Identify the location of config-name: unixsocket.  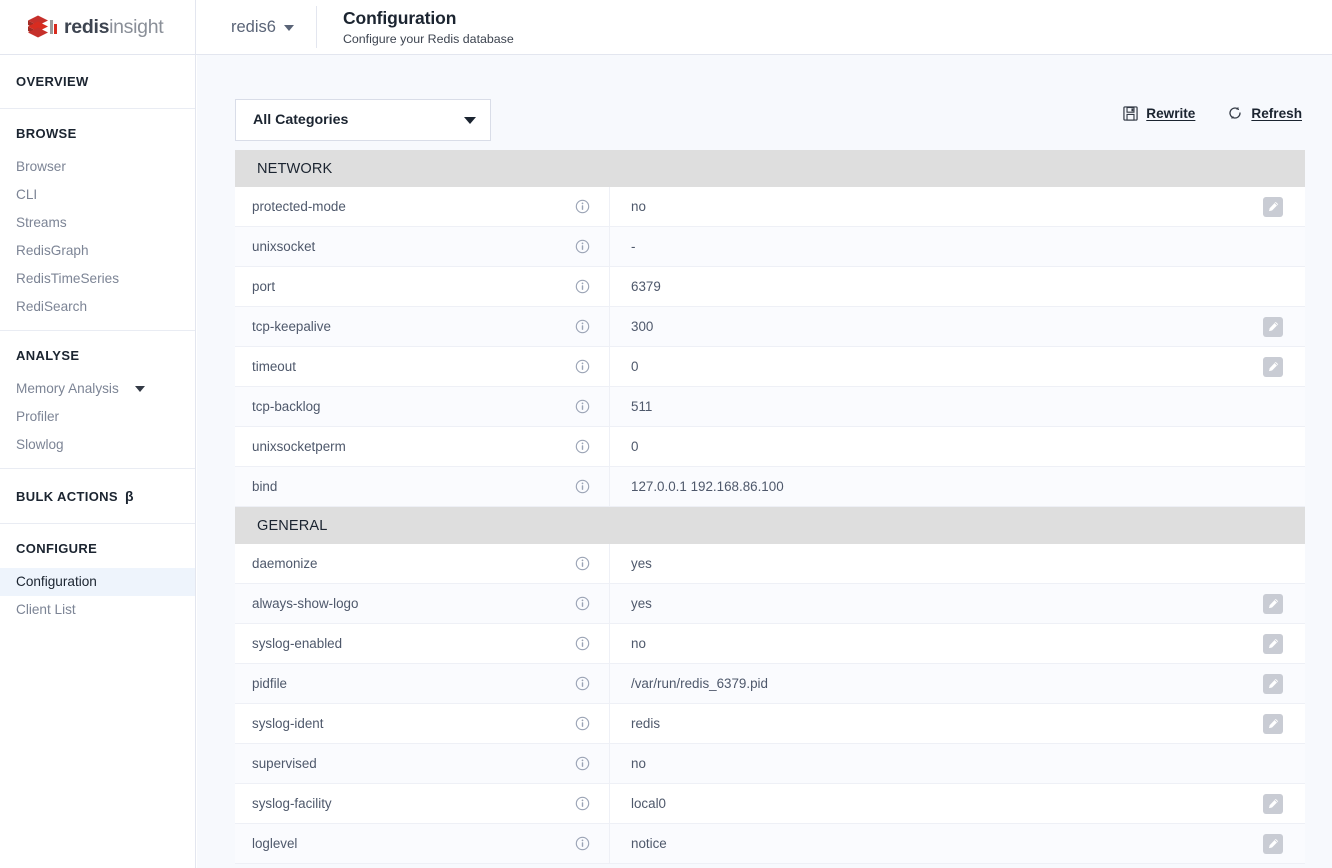
(284, 246).